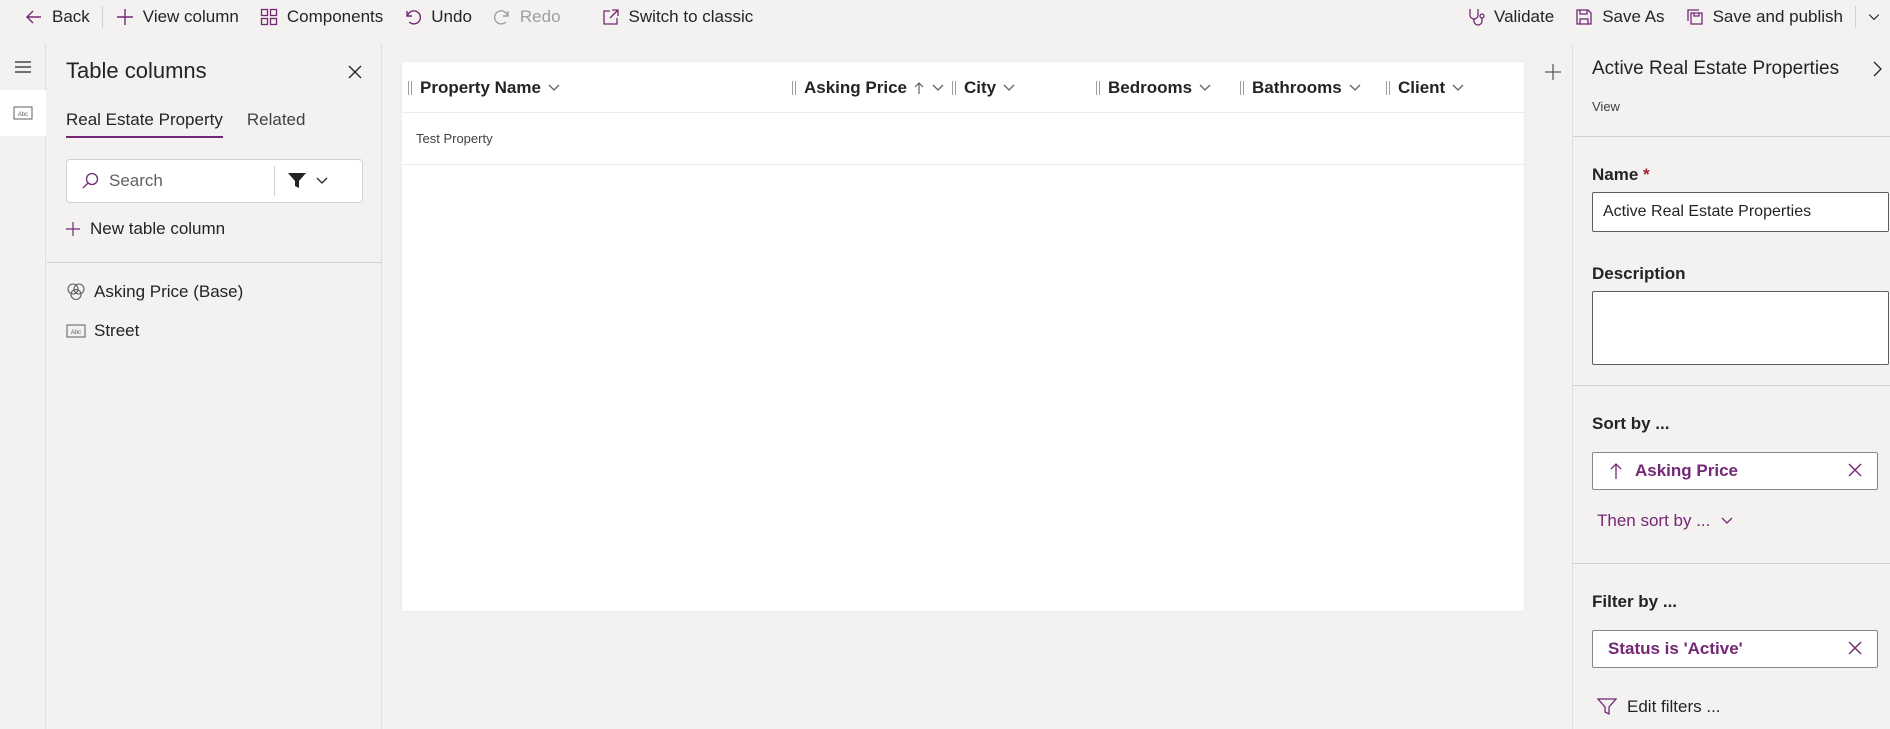 The image size is (1890, 729). Describe the element at coordinates (276, 124) in the screenshot. I see `tab-related: Related` at that location.